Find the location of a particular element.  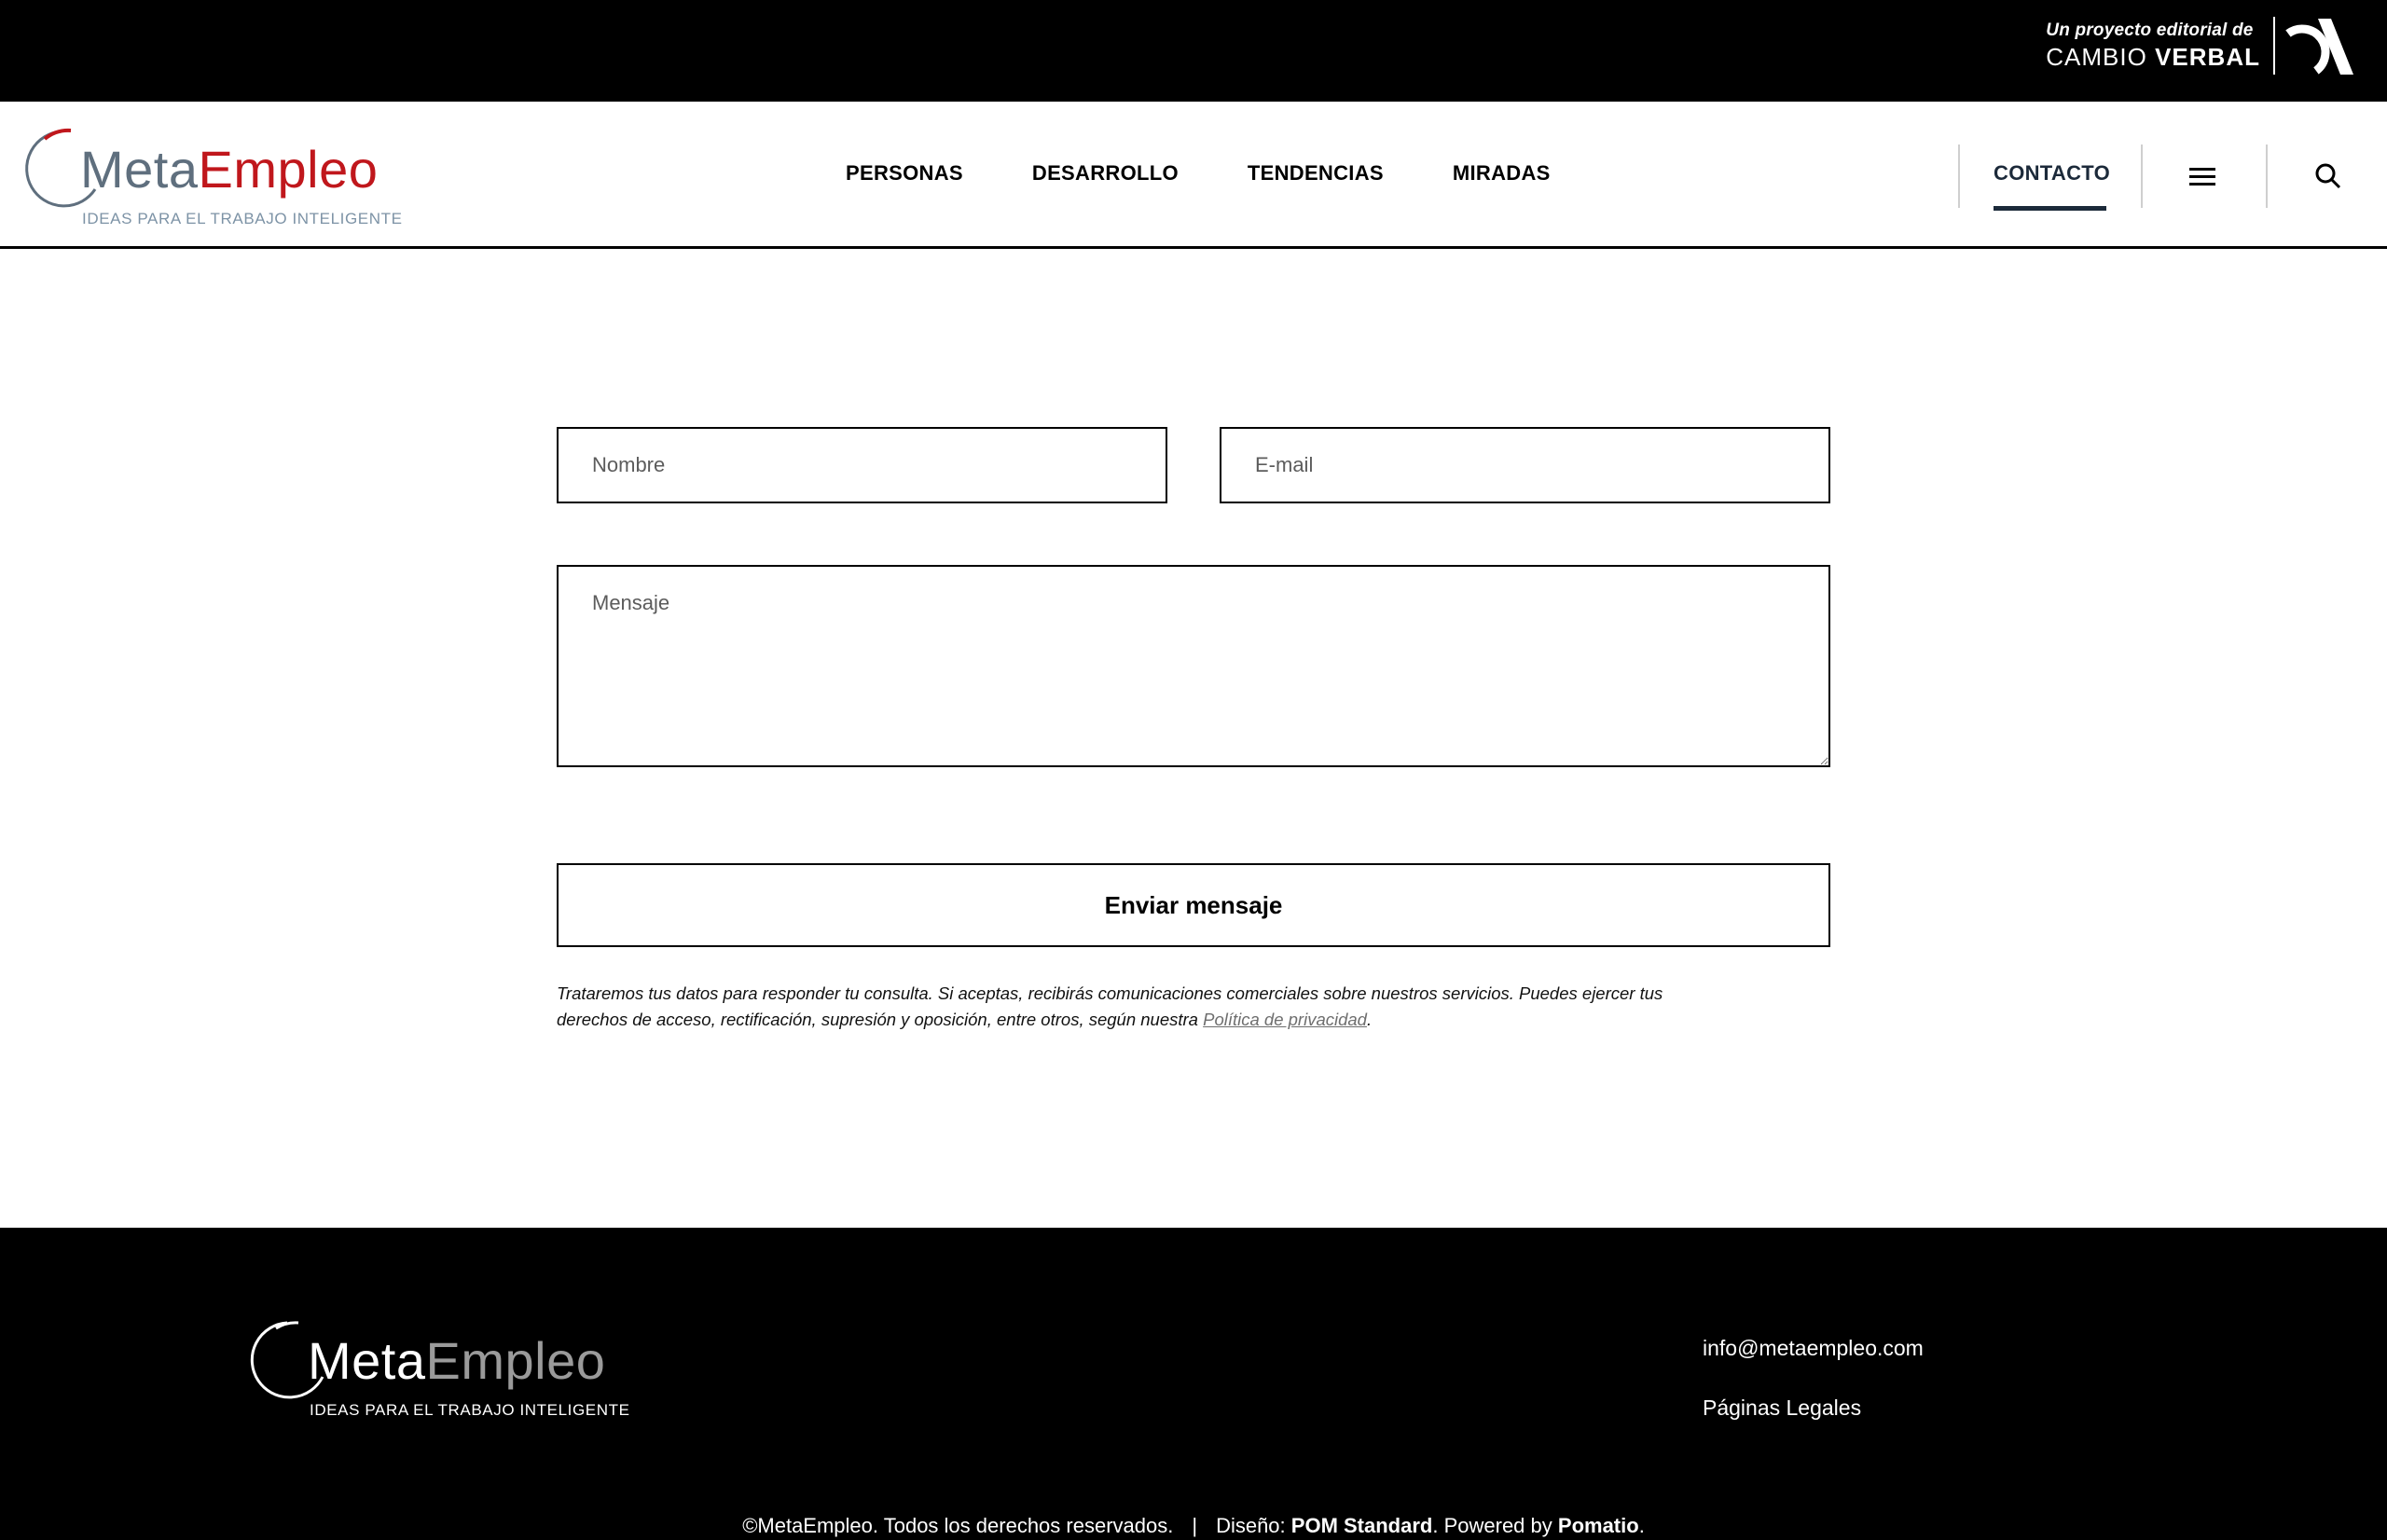

email-input is located at coordinates (1525, 465).